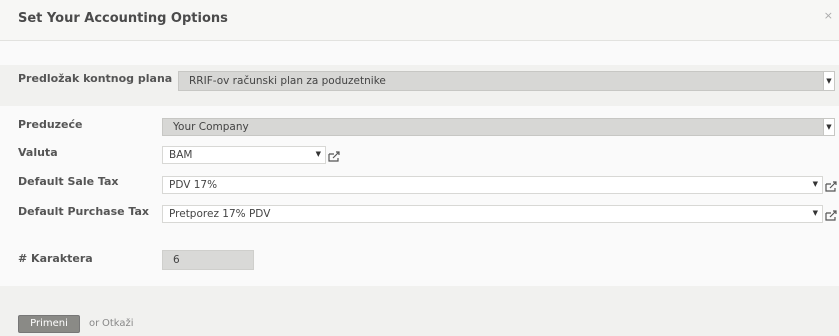 The height and width of the screenshot is (336, 839). What do you see at coordinates (95, 78) in the screenshot?
I see `chart-template-label: Predložak kontnog plana` at bounding box center [95, 78].